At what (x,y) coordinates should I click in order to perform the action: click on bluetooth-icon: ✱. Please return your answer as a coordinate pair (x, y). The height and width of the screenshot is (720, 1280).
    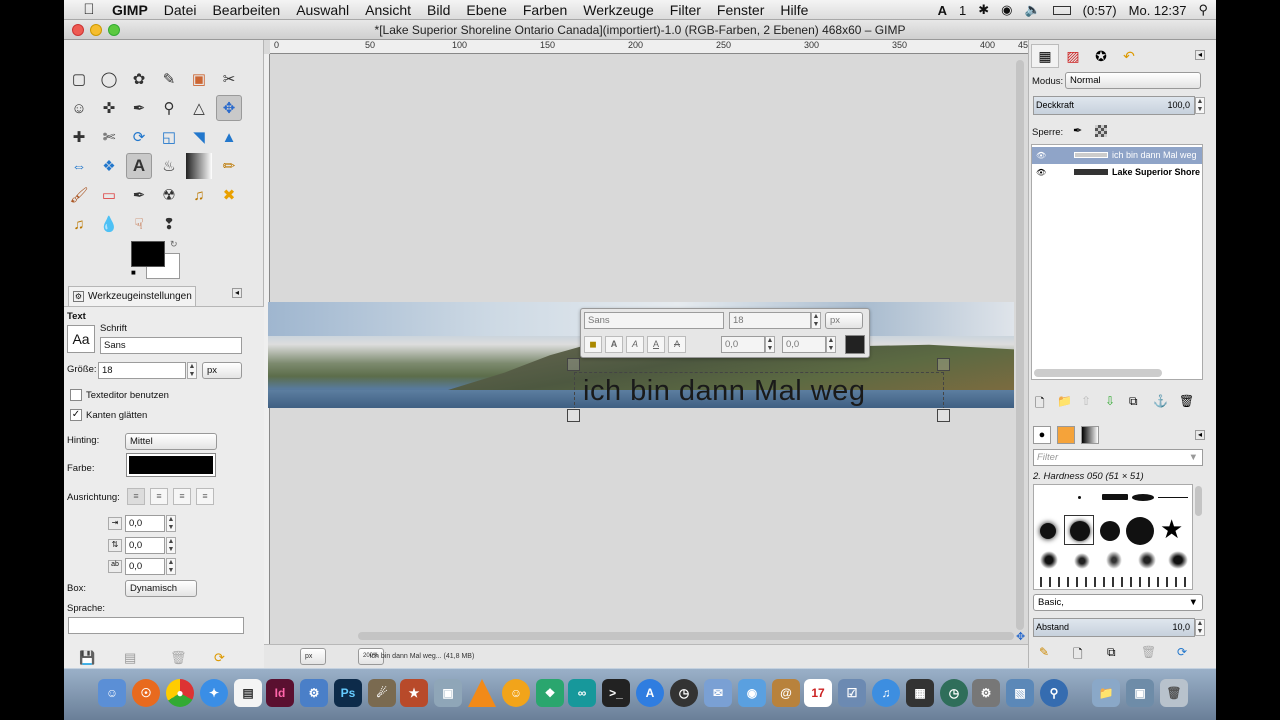
    Looking at the image, I should click on (983, 10).